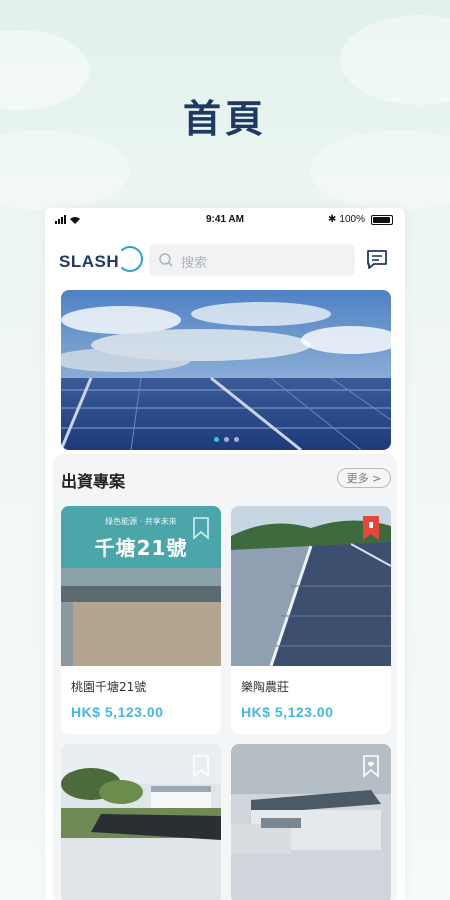  I want to click on slash-logo: SLASH, so click(101, 260).